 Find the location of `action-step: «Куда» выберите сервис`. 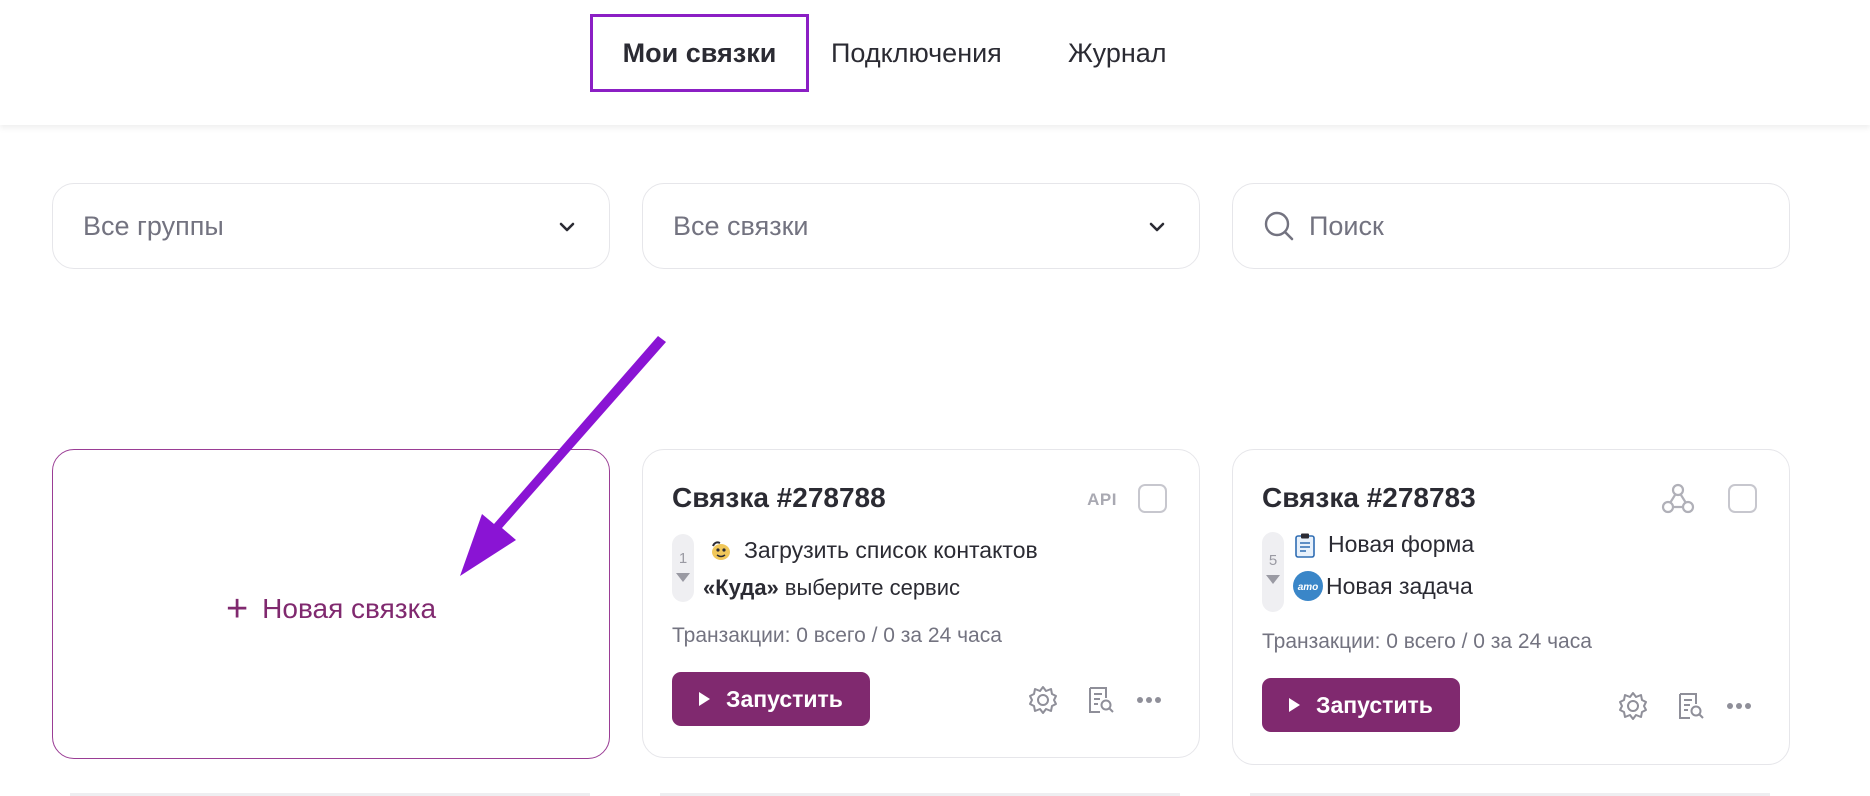

action-step: «Куда» выберите сервис is located at coordinates (831, 588).